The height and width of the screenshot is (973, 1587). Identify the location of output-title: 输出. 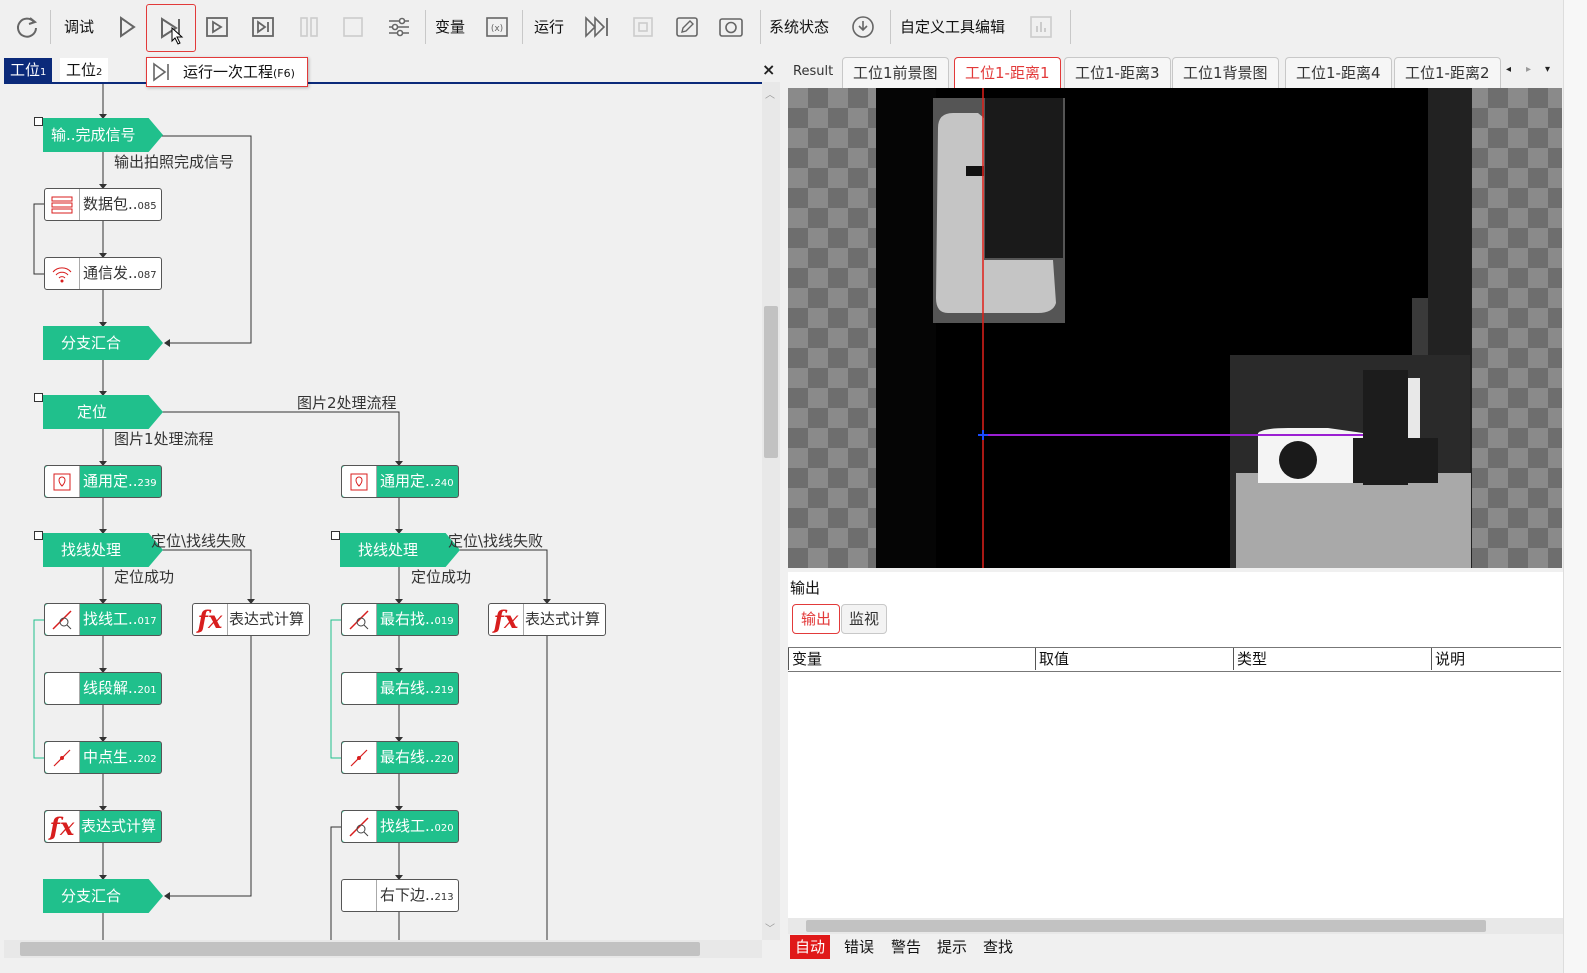
(805, 588).